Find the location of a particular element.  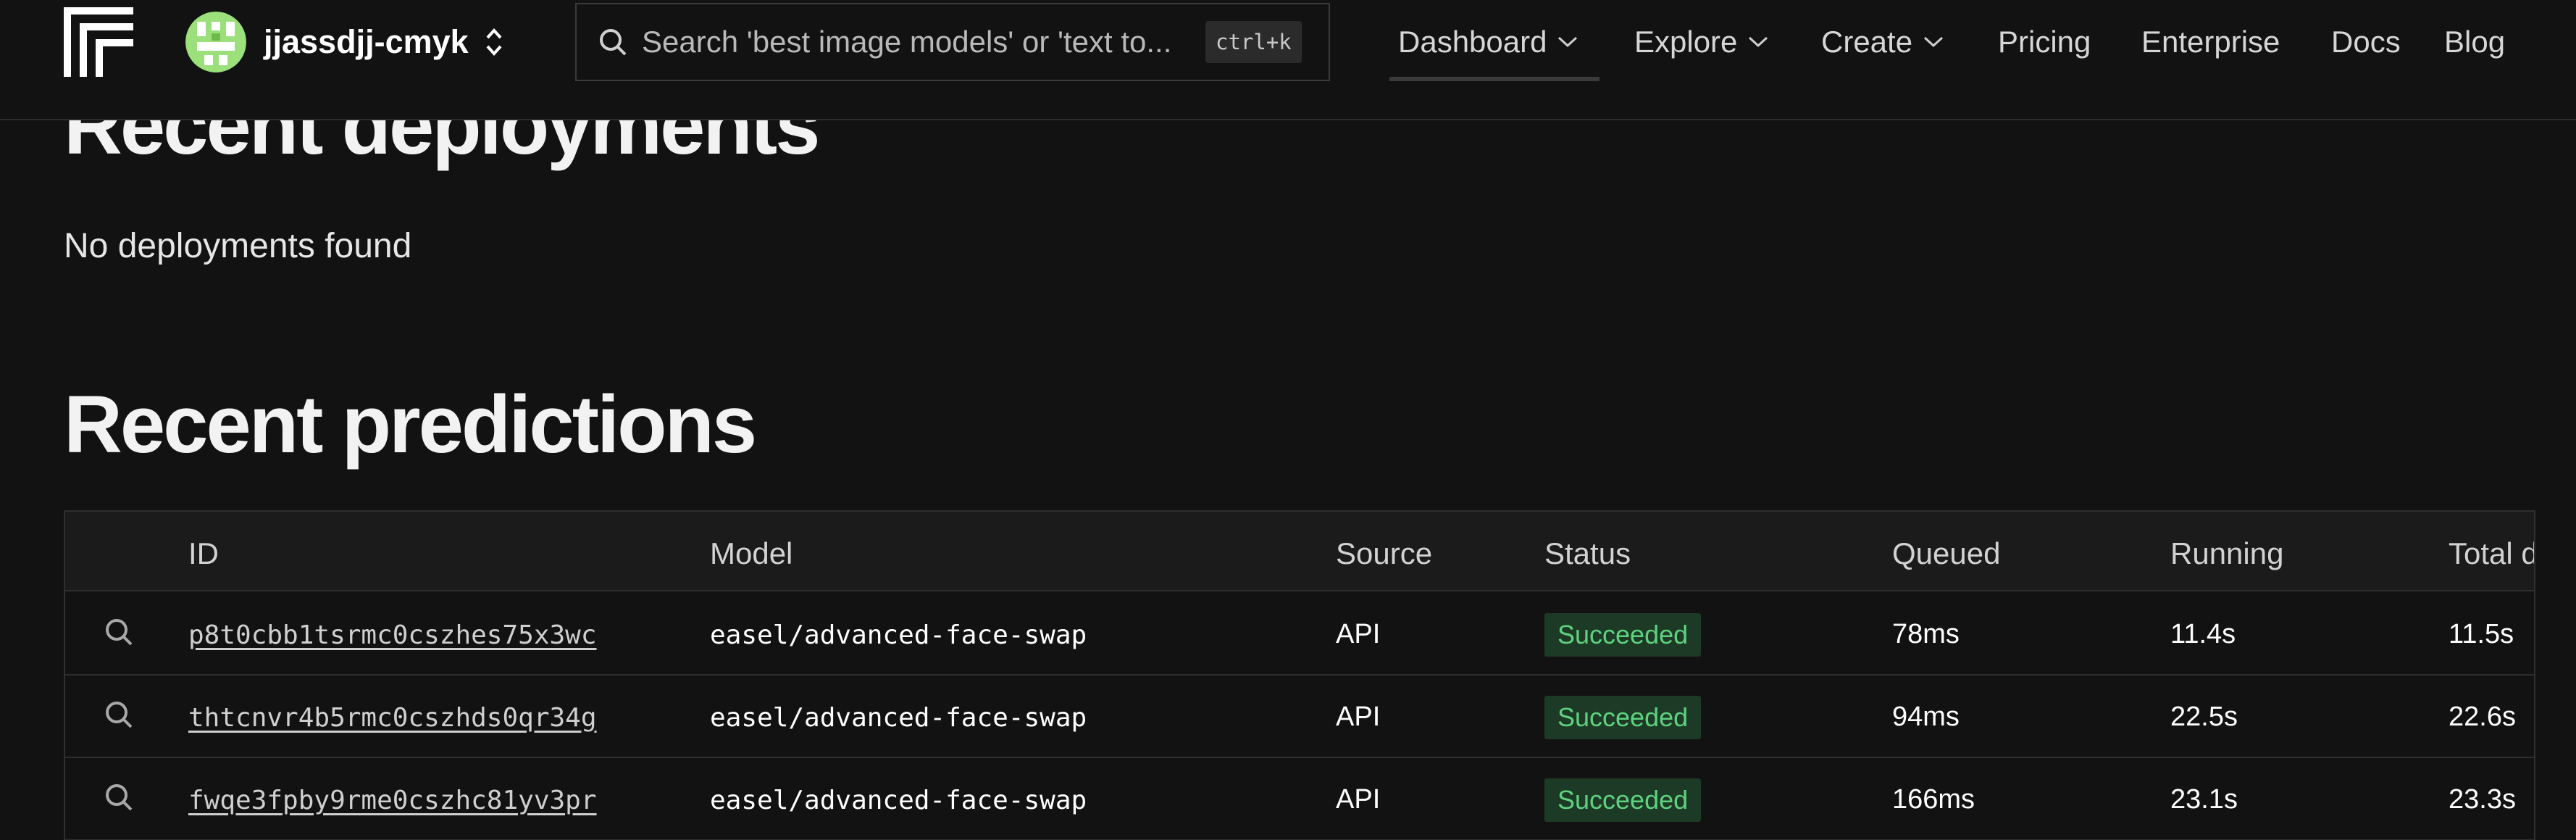

column-header-running: Running is located at coordinates (2226, 553).